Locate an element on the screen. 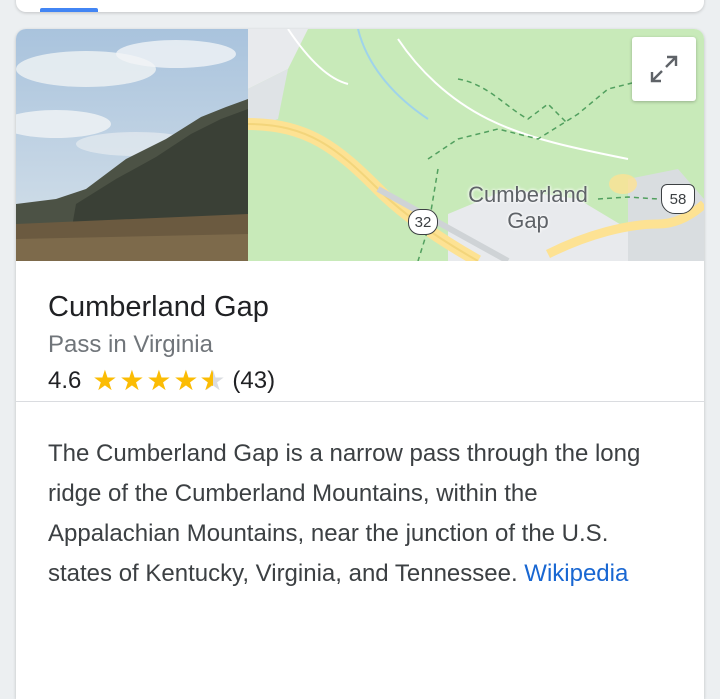 The height and width of the screenshot is (699, 720). rating-row: 4.6 ★ ★ ★ ★ ★ (43) is located at coordinates (360, 381).